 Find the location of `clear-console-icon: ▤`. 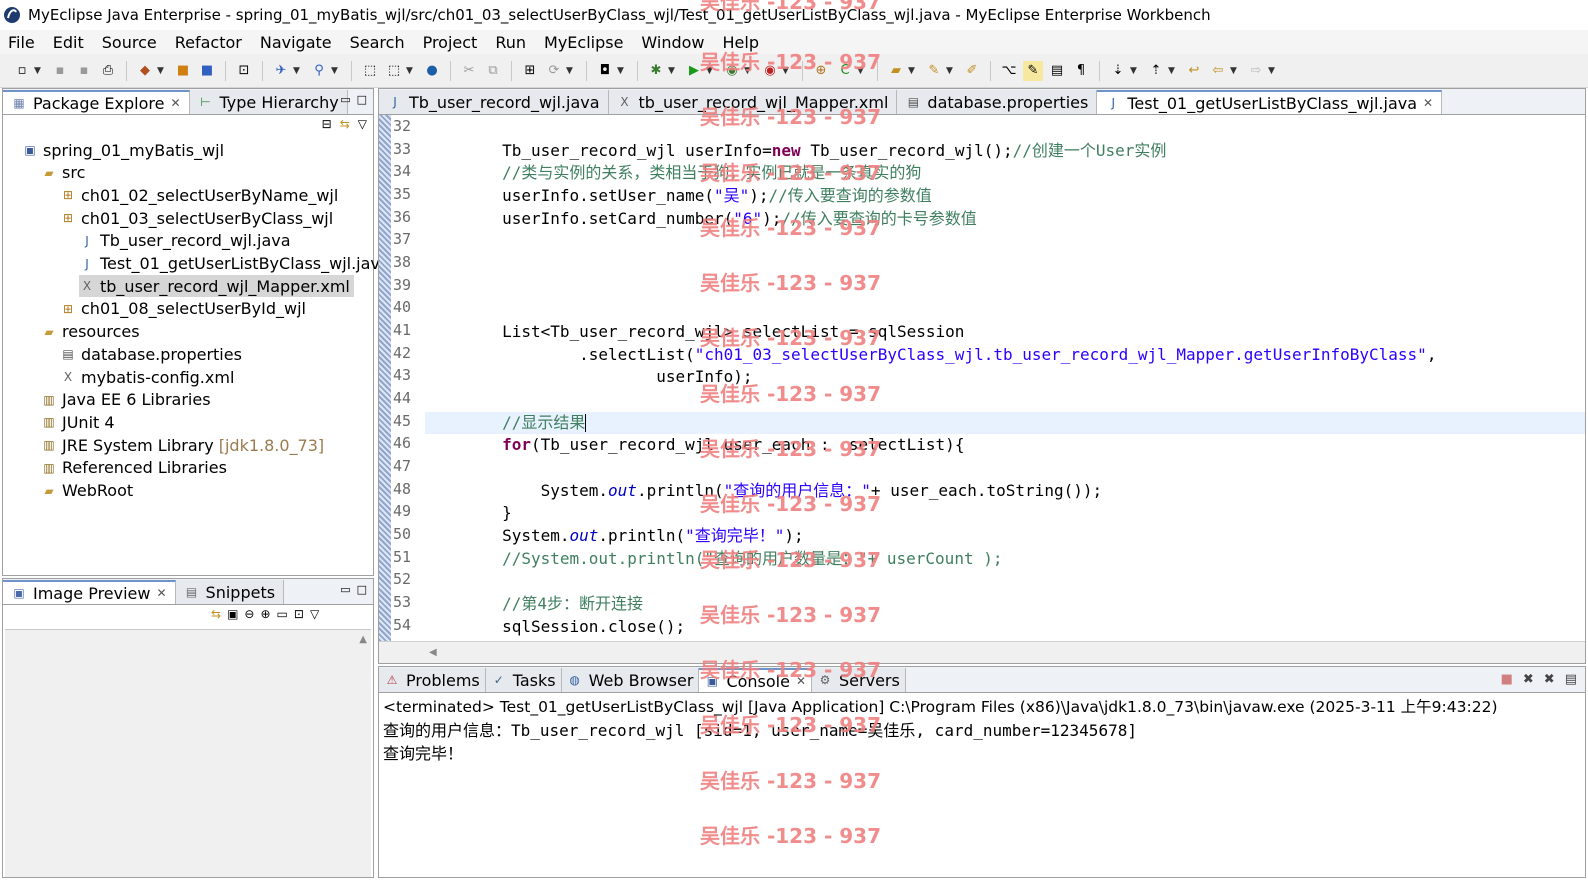

clear-console-icon: ▤ is located at coordinates (1571, 679).